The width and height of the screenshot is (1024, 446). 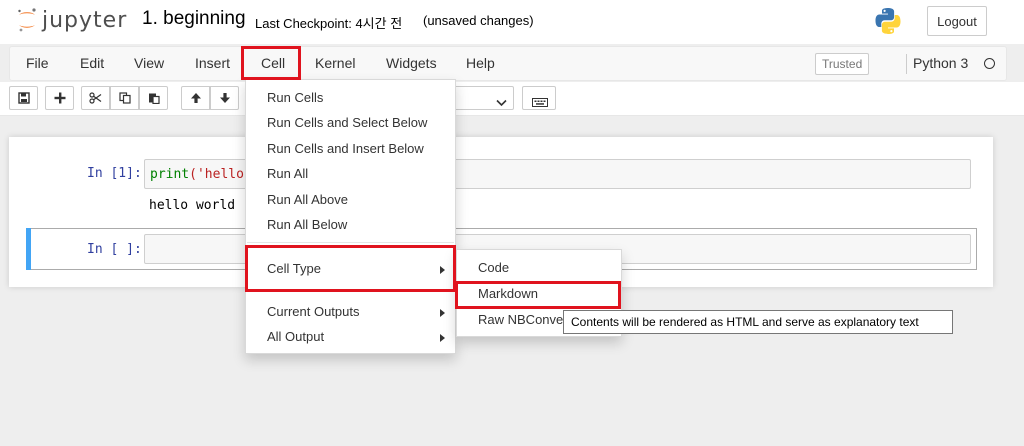 What do you see at coordinates (480, 63) in the screenshot?
I see `menu-help: Help` at bounding box center [480, 63].